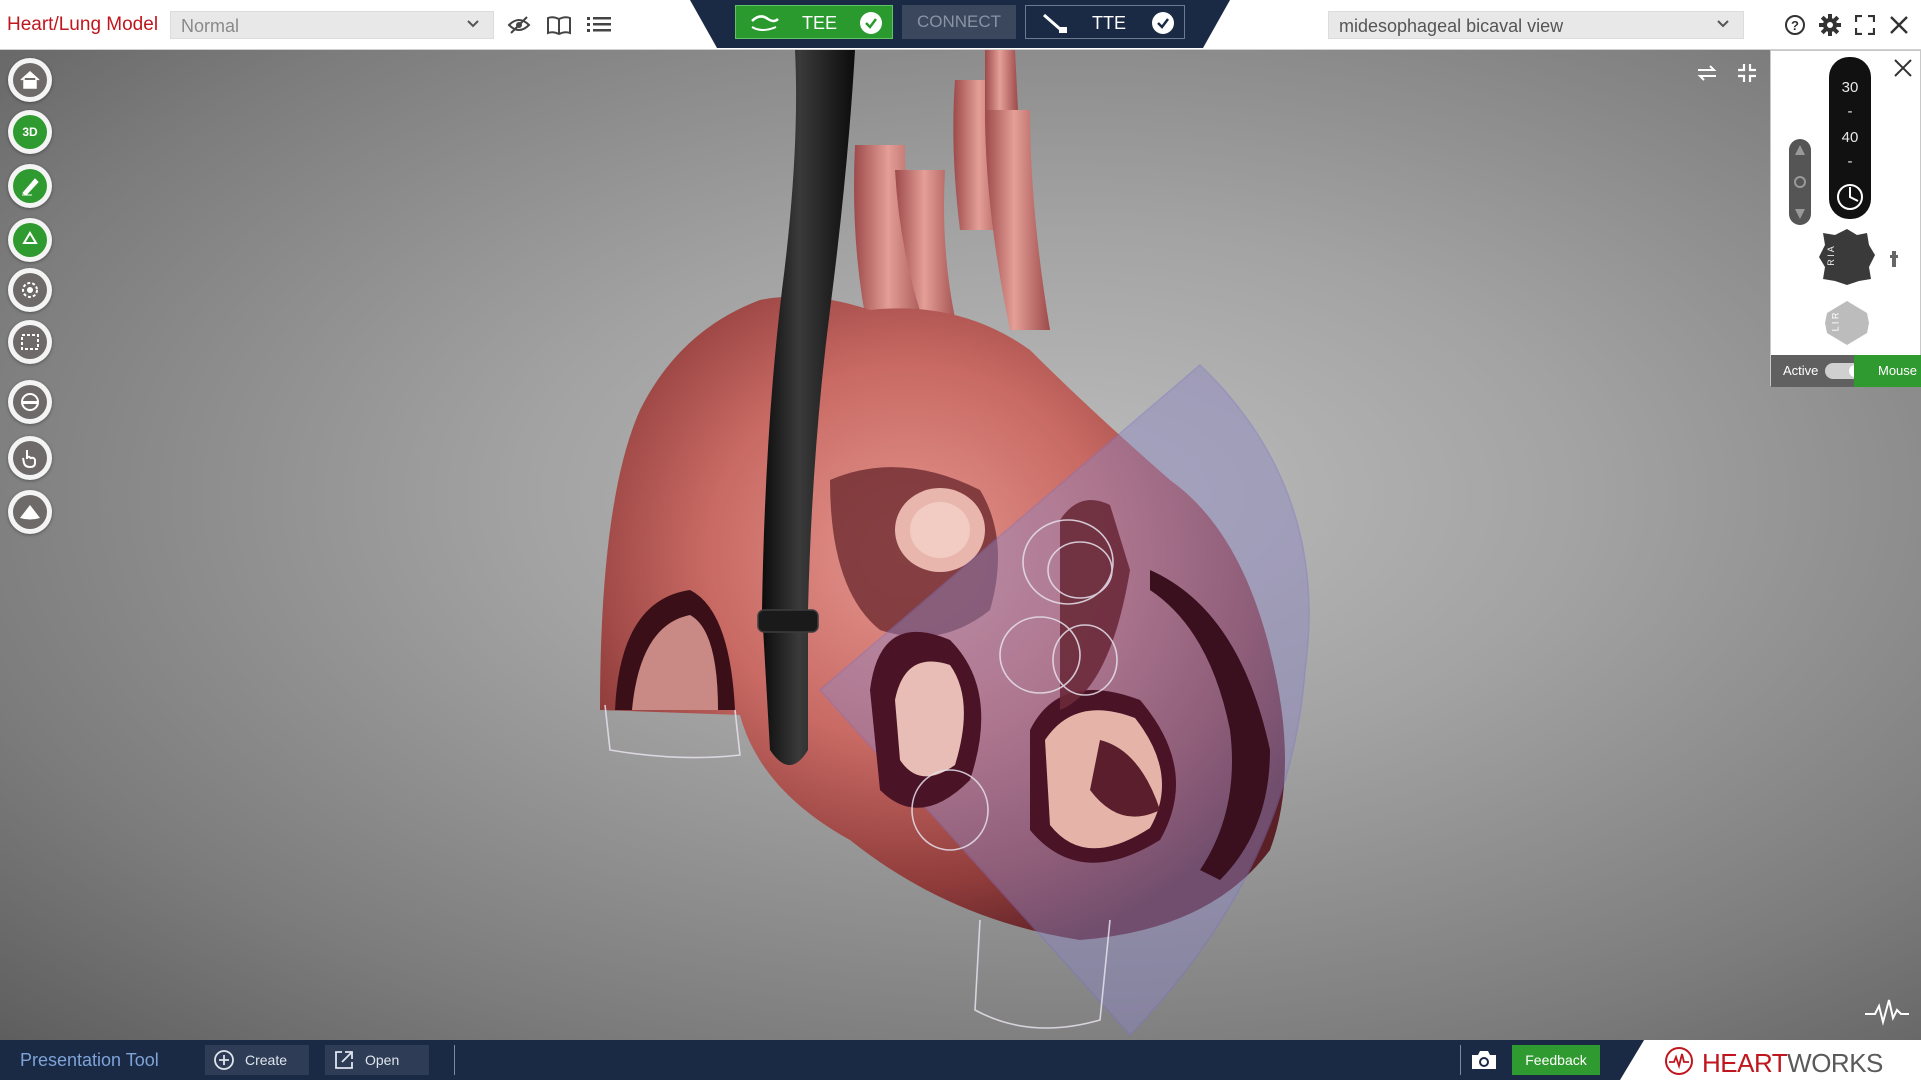 The image size is (1921, 1080). What do you see at coordinates (1850, 87) in the screenshot?
I see `angle-value-0: 30` at bounding box center [1850, 87].